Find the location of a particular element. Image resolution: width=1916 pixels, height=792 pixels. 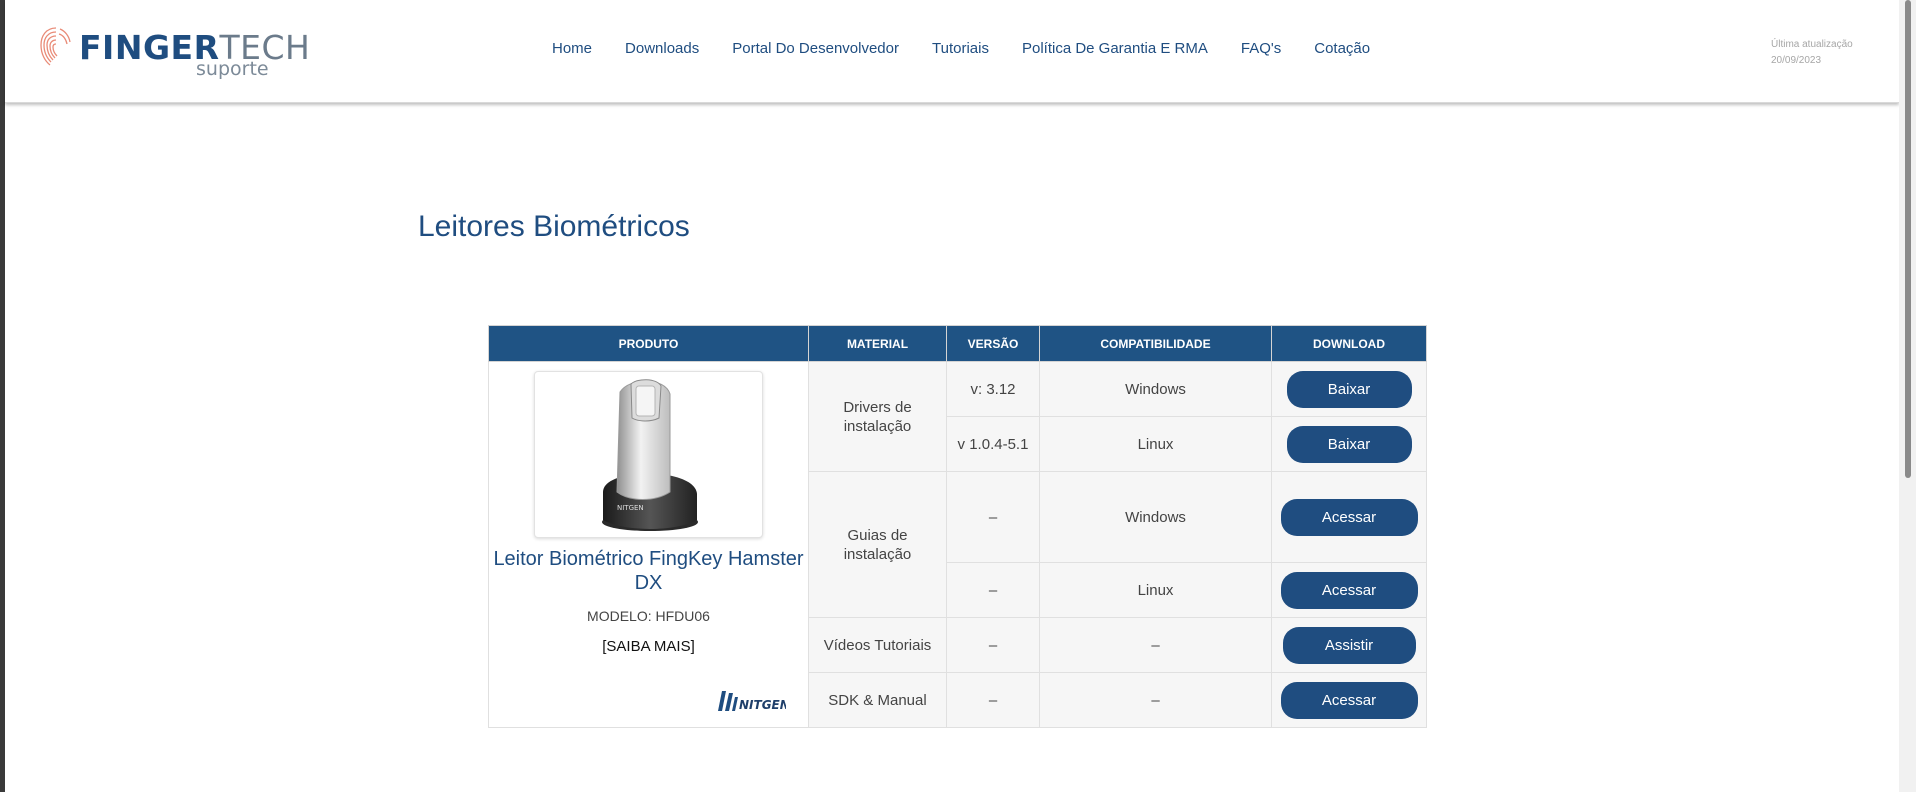

nav-tutorials: Tutoriais is located at coordinates (960, 51).